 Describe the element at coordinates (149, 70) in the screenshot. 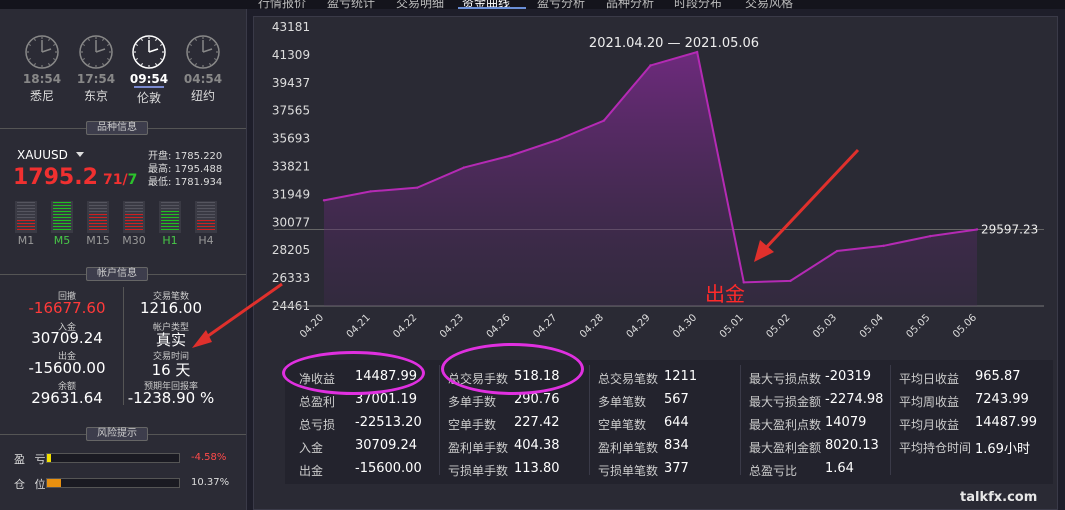

I see `clock-2: 09:54 伦敦` at that location.